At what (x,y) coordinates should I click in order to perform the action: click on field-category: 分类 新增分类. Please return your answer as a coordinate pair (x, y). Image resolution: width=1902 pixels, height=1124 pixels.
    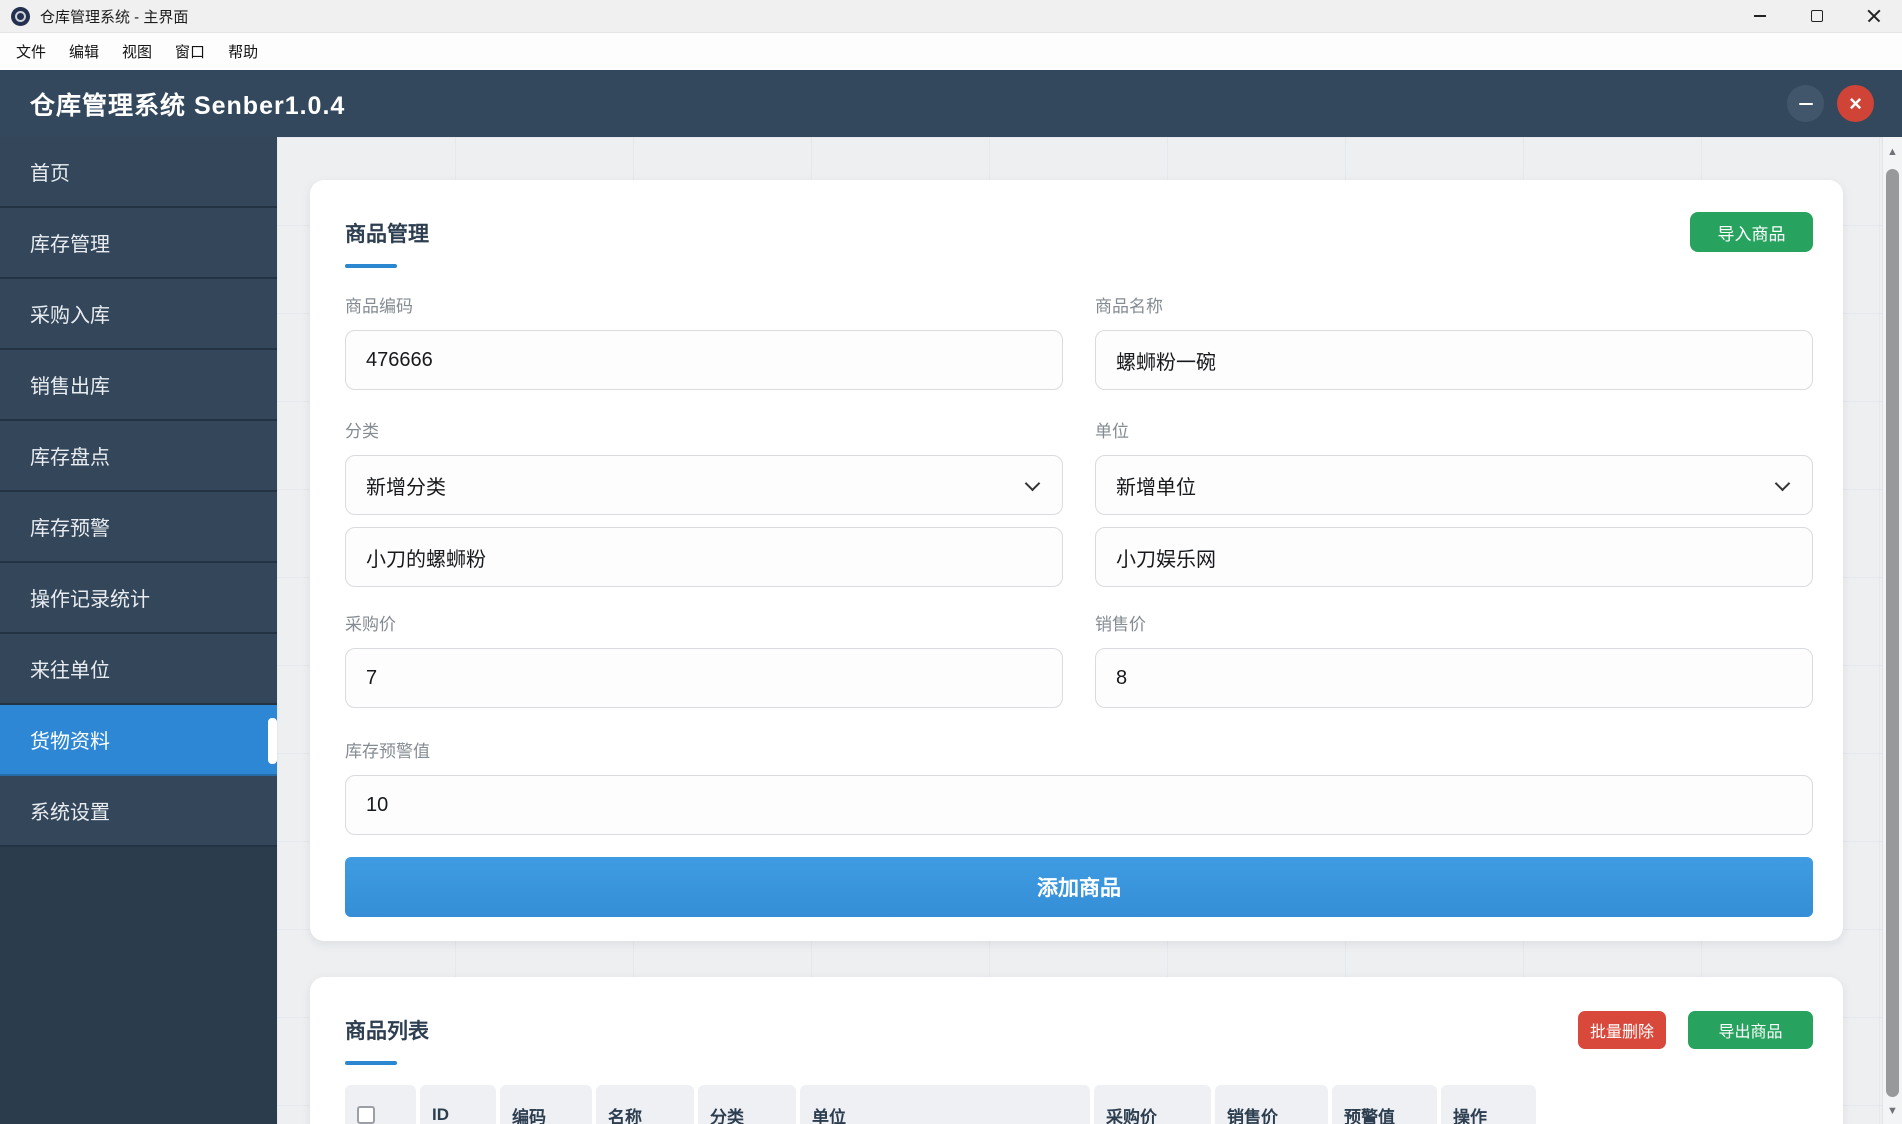
    Looking at the image, I should click on (704, 504).